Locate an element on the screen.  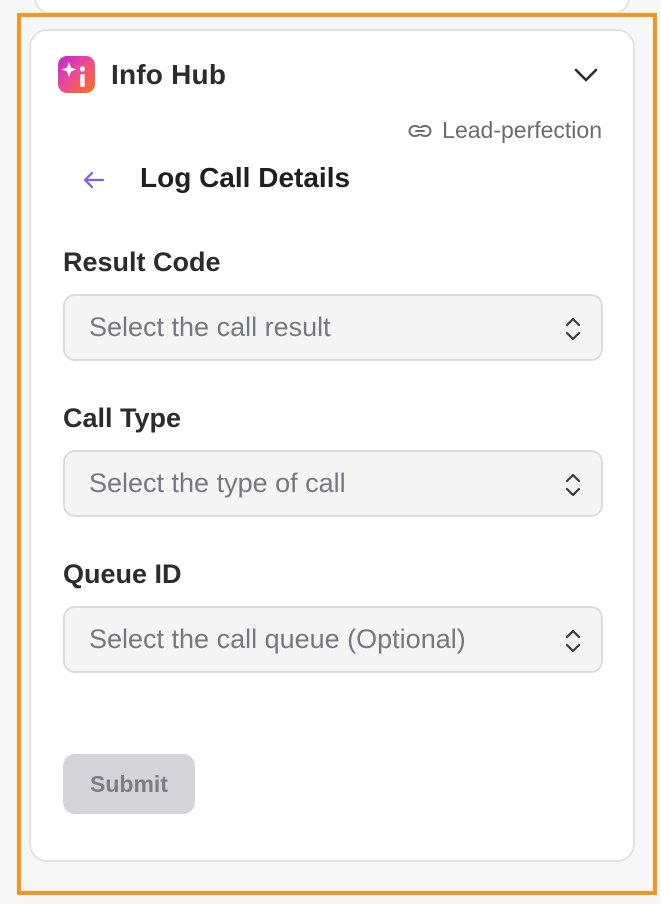
queue-id-select: Select the call queue (Optional) is located at coordinates (333, 639).